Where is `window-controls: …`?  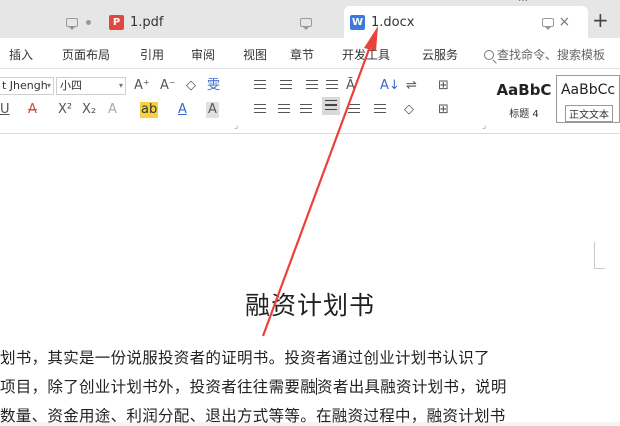 window-controls: … is located at coordinates (523, 2).